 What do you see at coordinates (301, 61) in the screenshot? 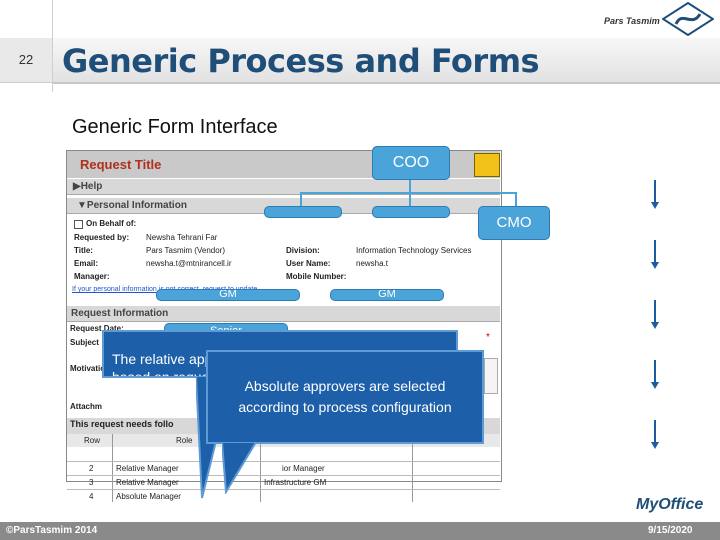
I see `slide-title: Generic Process and Forms` at bounding box center [301, 61].